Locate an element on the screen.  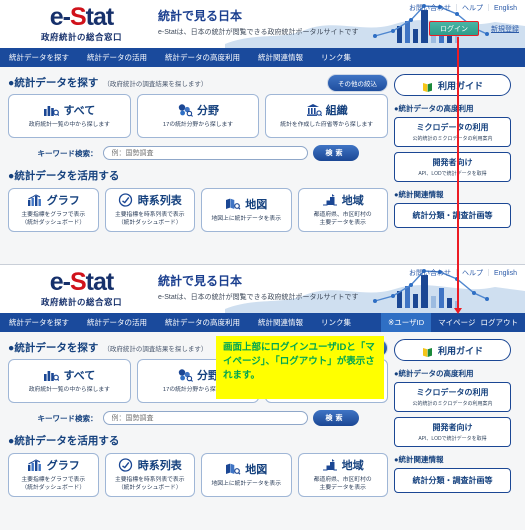
map-icon is located at coordinates (233, 204).